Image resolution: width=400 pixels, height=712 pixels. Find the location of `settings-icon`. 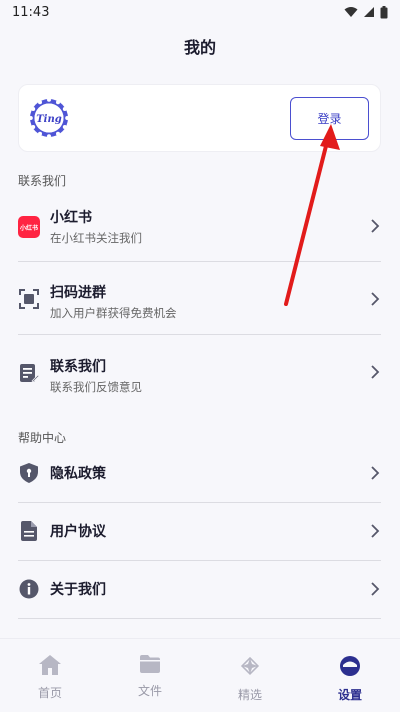

settings-icon is located at coordinates (350, 666).